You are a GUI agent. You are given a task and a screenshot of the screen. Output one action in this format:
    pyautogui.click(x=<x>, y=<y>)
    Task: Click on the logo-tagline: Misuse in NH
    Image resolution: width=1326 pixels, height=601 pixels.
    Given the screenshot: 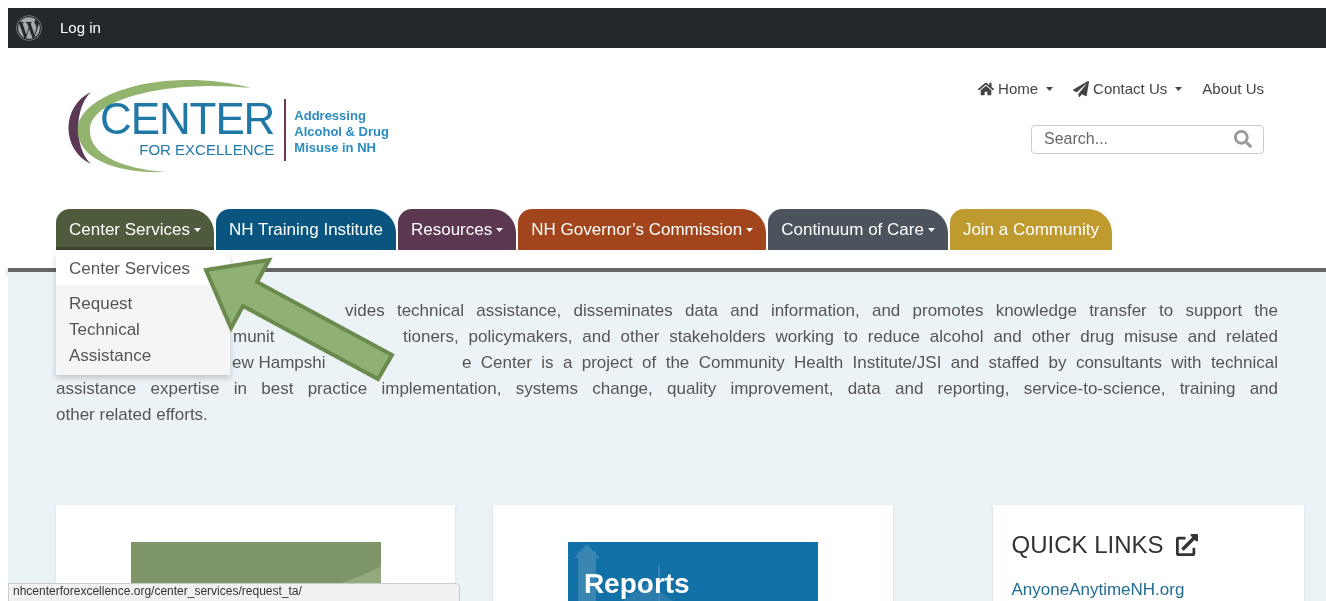 What is the action you would take?
    pyautogui.click(x=335, y=148)
    